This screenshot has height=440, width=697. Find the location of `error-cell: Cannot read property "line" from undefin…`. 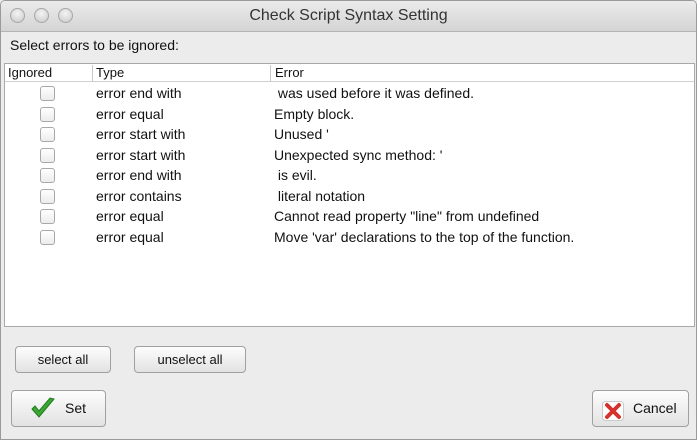

error-cell: Cannot read property "line" from undefin… is located at coordinates (407, 216).